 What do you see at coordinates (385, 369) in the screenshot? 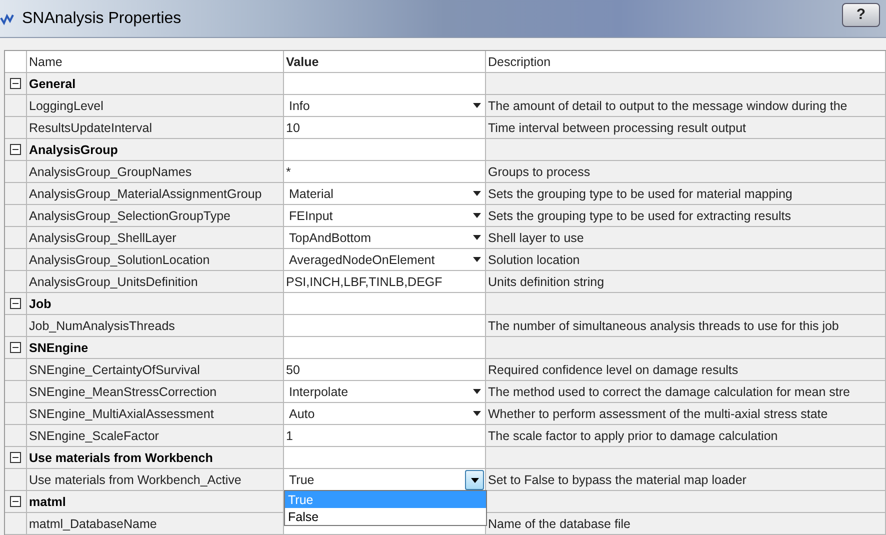
I see `value-field: 50` at bounding box center [385, 369].